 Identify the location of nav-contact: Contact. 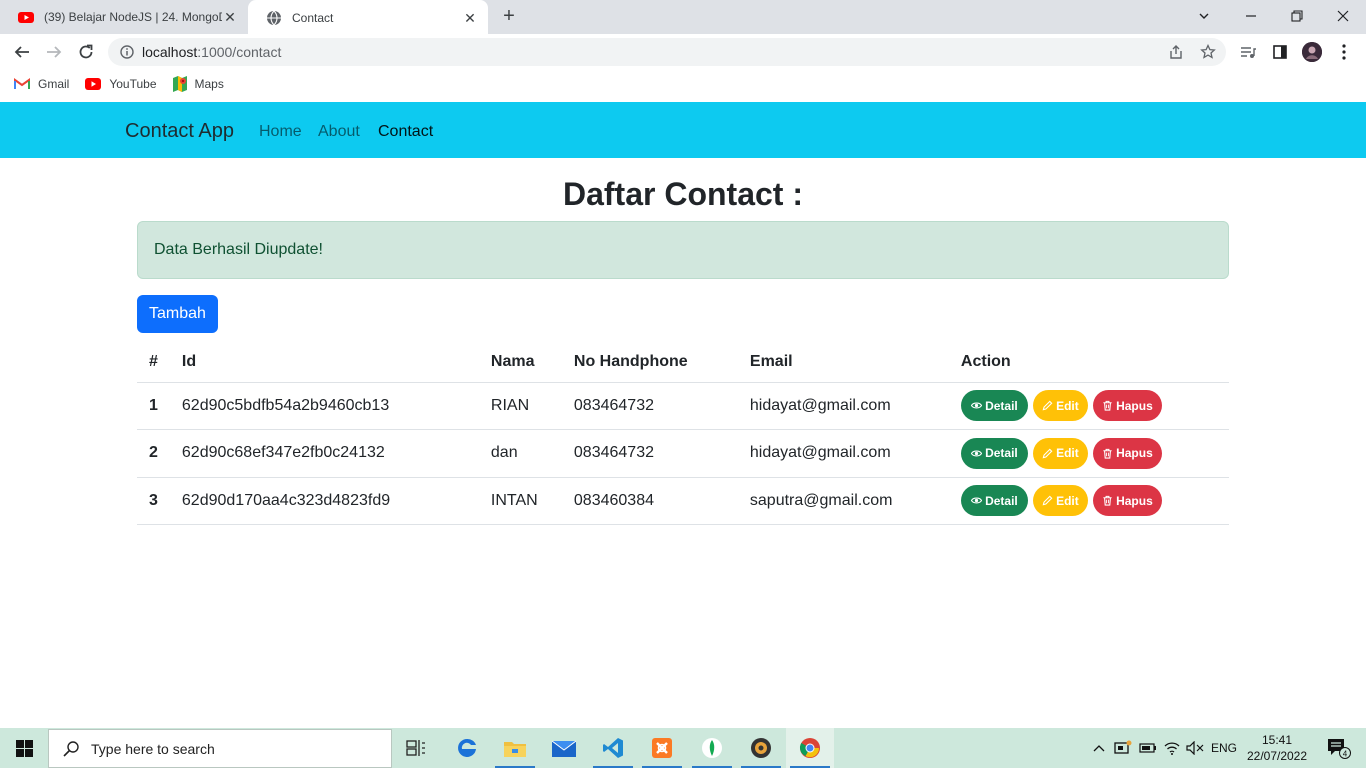
(405, 132).